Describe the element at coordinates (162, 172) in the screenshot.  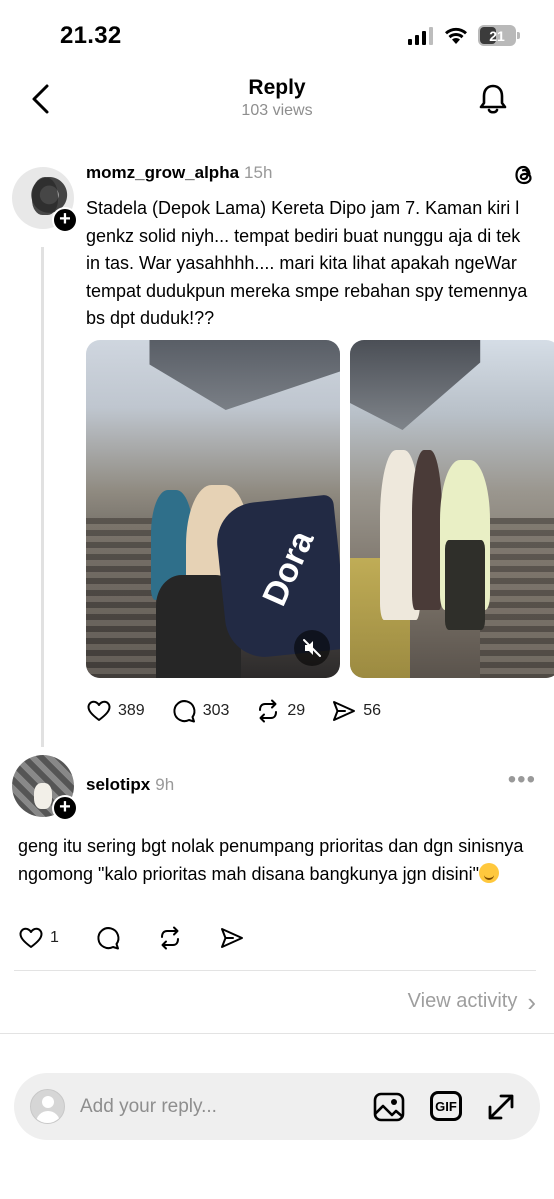
I see `post-username-text: momz_grow_alpha` at that location.